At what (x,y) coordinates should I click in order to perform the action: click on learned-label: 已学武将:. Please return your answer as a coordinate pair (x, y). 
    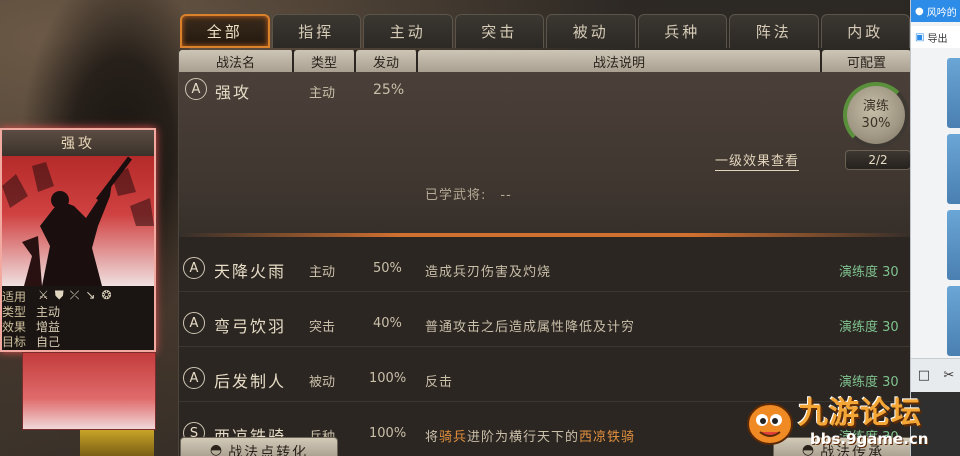
    Looking at the image, I should click on (456, 195).